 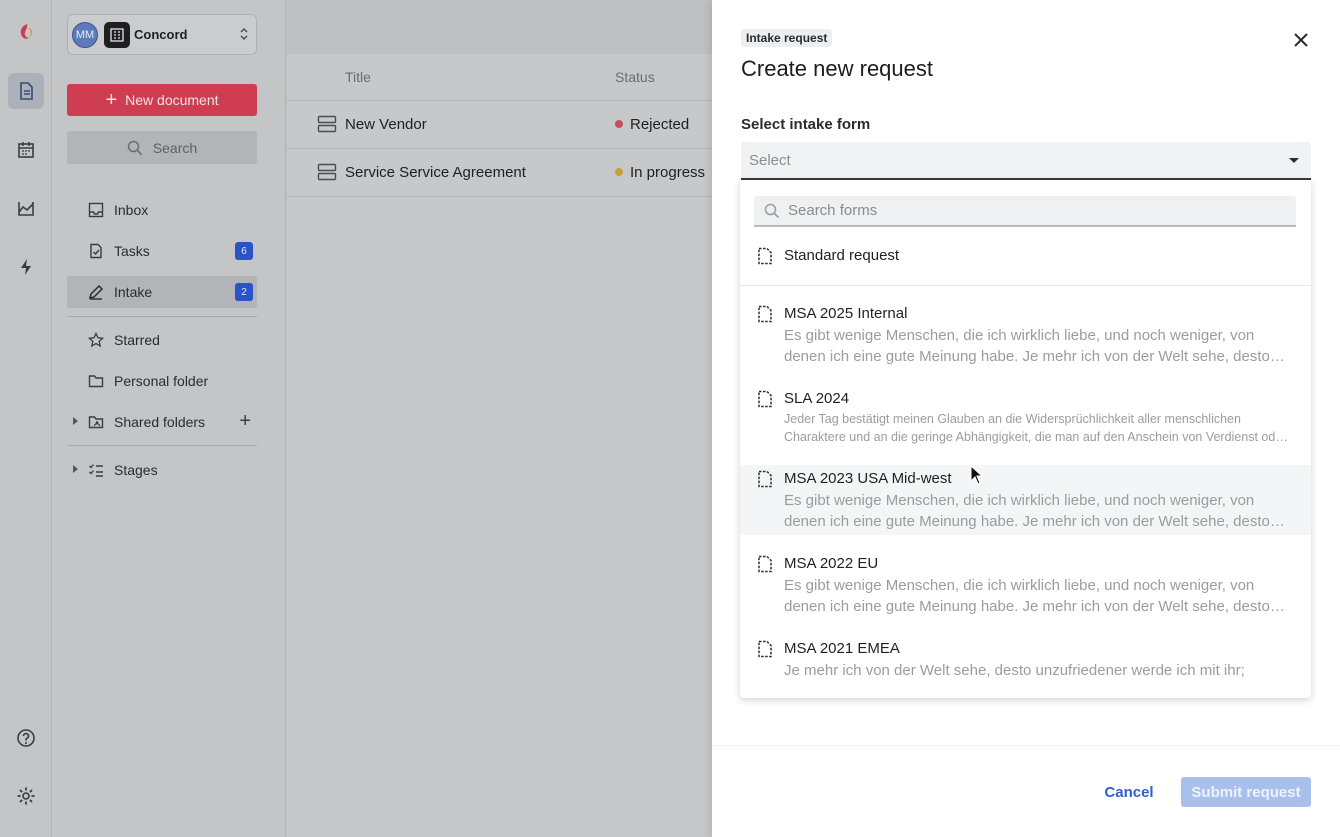 I want to click on search-label: Search, so click(x=175, y=147).